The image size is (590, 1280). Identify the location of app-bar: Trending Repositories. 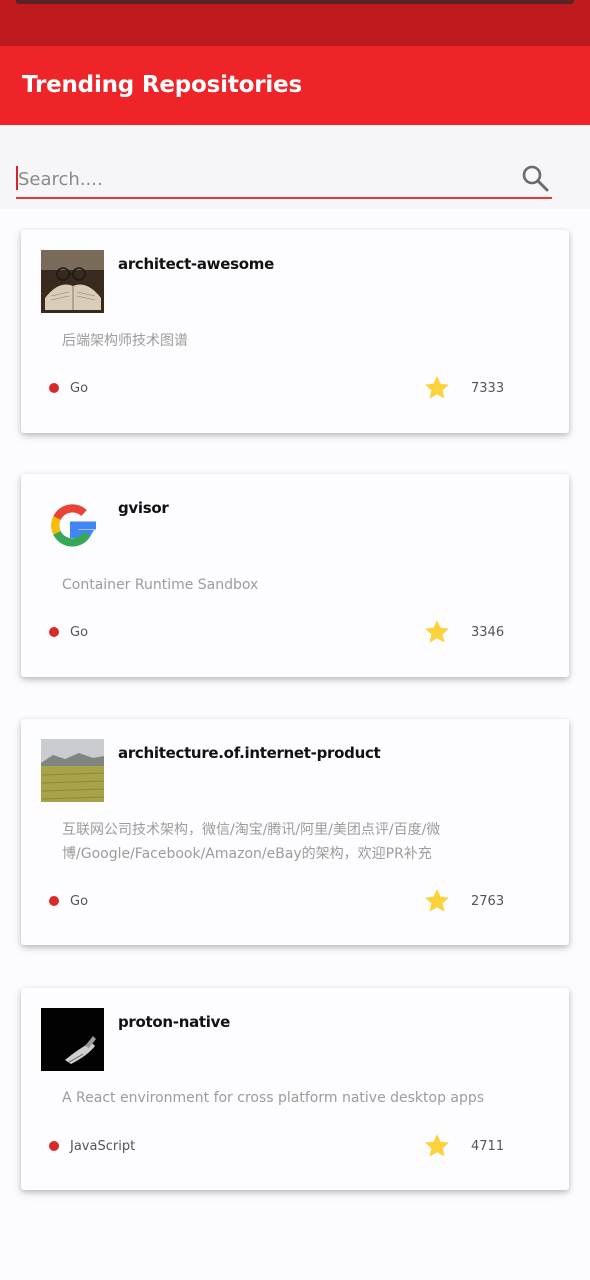
(295, 85).